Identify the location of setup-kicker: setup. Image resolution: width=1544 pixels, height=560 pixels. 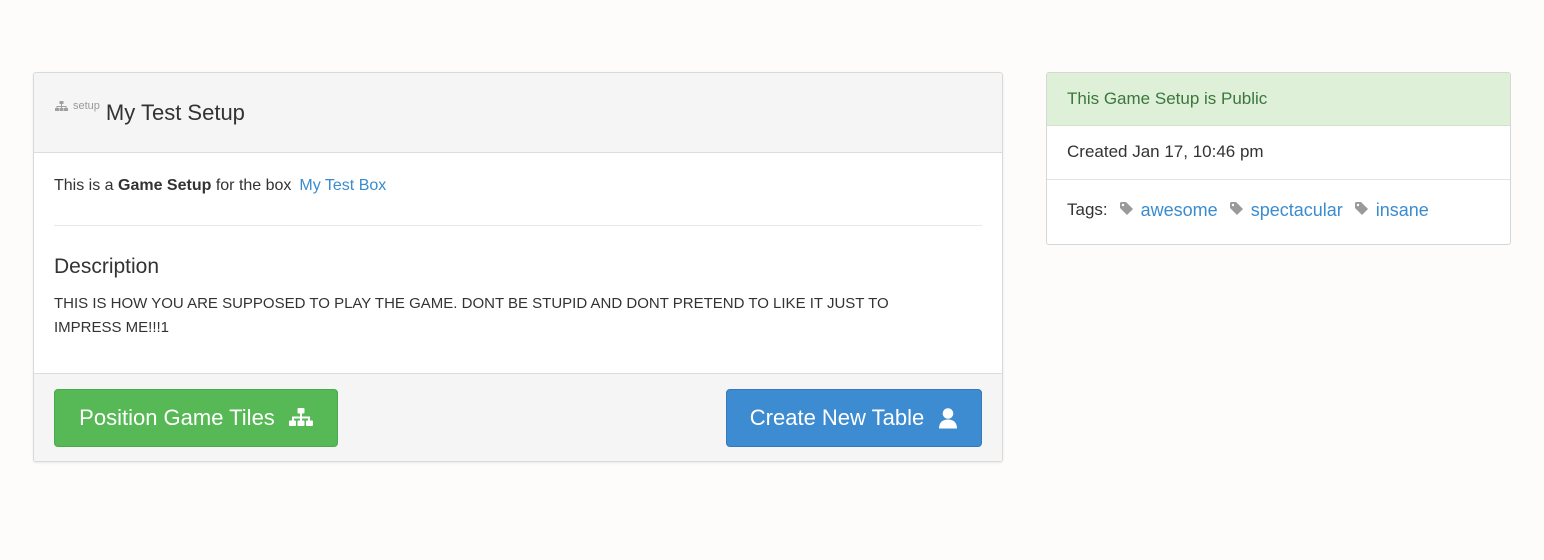
(77, 107).